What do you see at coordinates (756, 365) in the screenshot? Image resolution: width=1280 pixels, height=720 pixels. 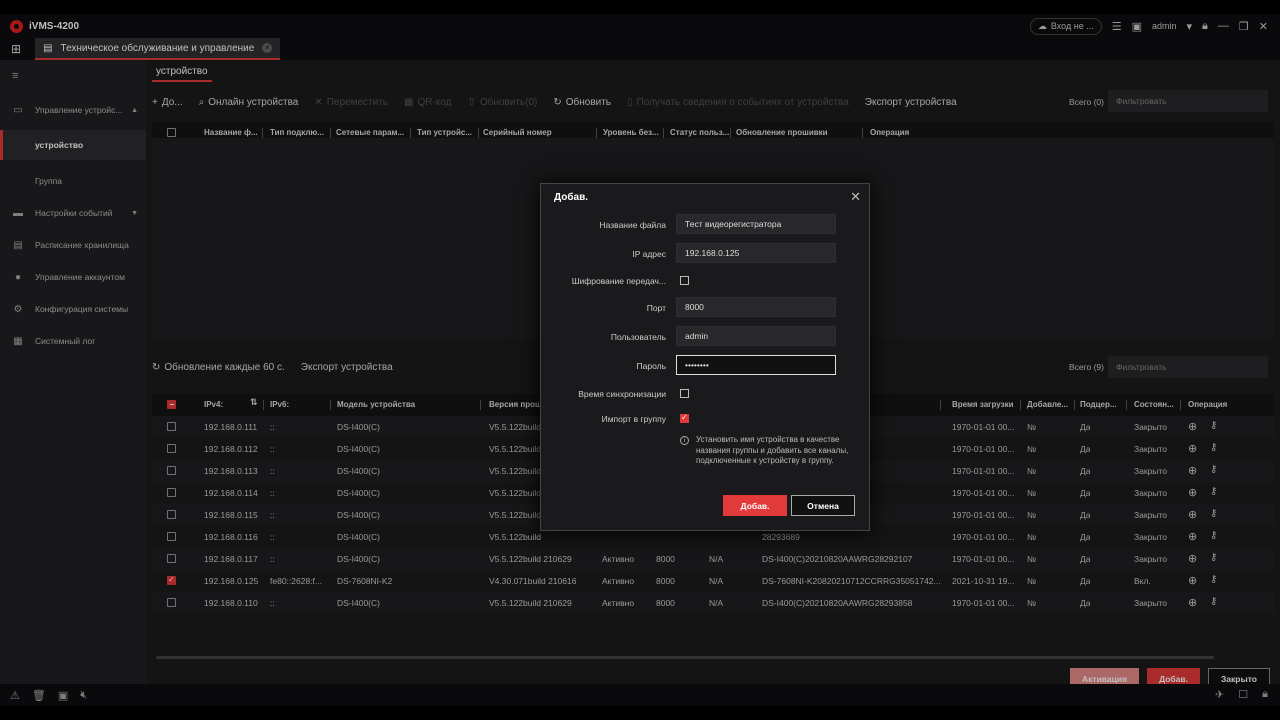 I see `password-field: ••••••••` at bounding box center [756, 365].